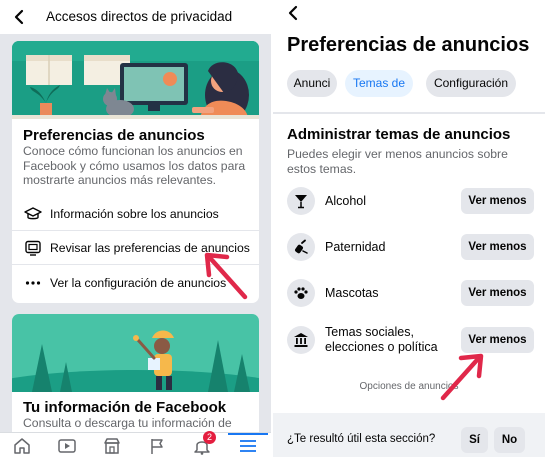 This screenshot has width=545, height=457. What do you see at coordinates (361, 439) in the screenshot?
I see `feedback-question: ¿Te resultó útil esta sección?` at bounding box center [361, 439].